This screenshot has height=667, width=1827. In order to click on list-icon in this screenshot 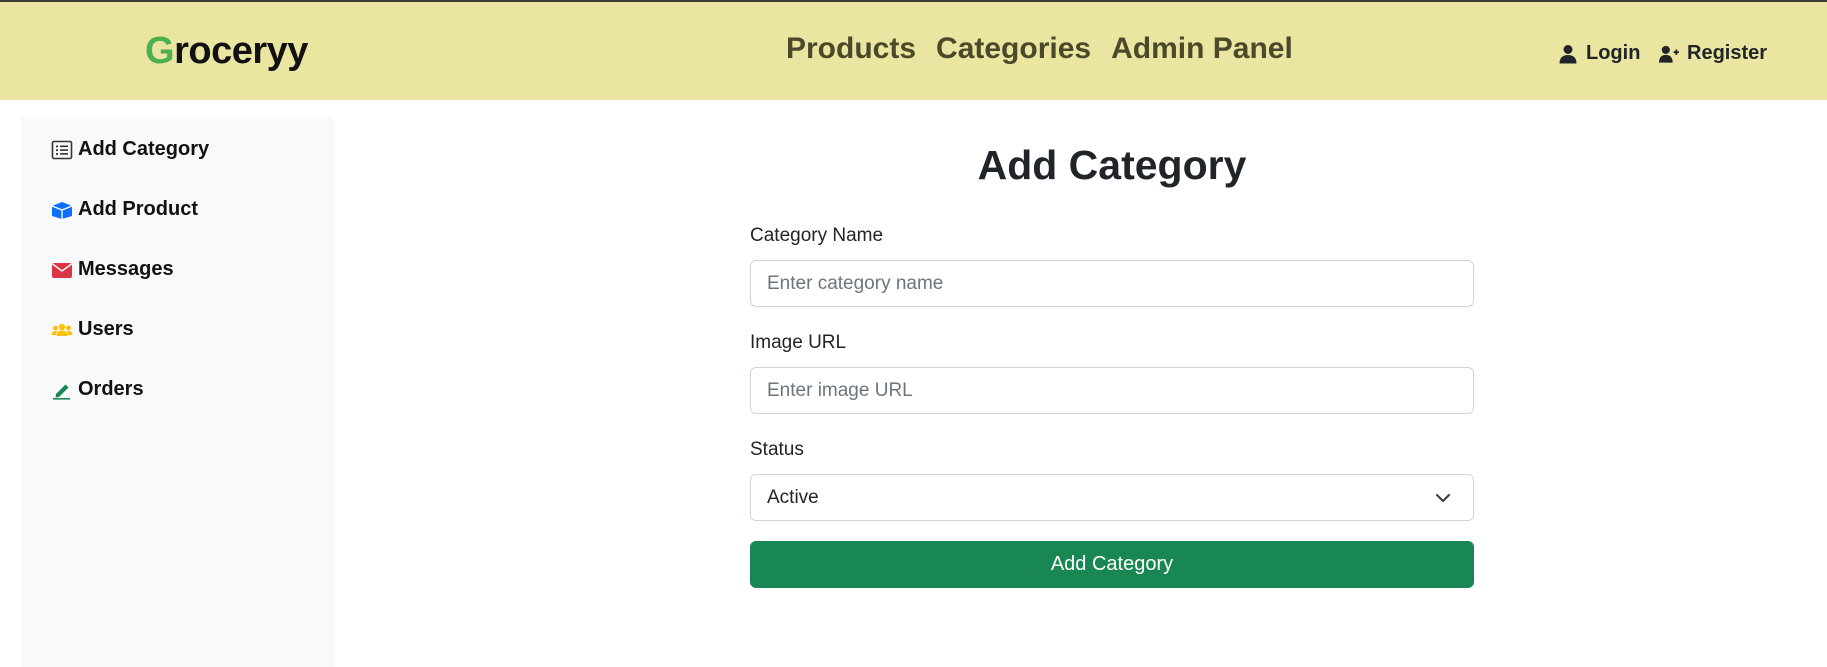, I will do `click(62, 149)`.